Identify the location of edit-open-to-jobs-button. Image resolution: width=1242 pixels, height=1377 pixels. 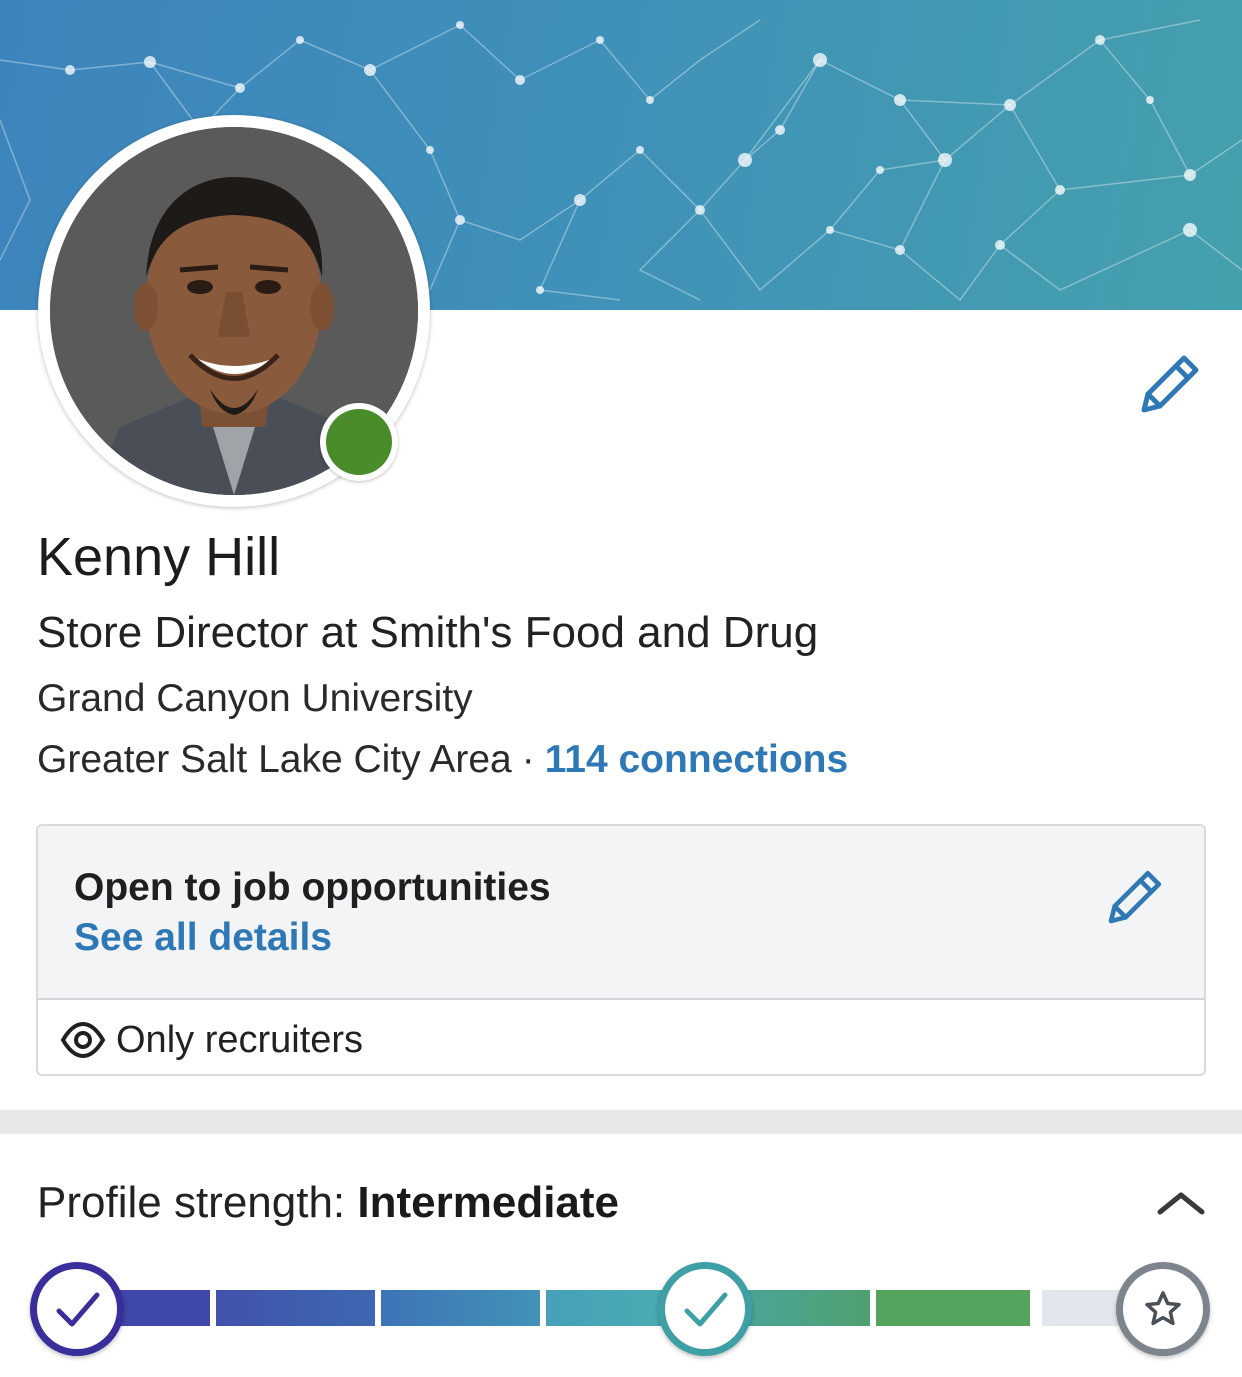
(1134, 898).